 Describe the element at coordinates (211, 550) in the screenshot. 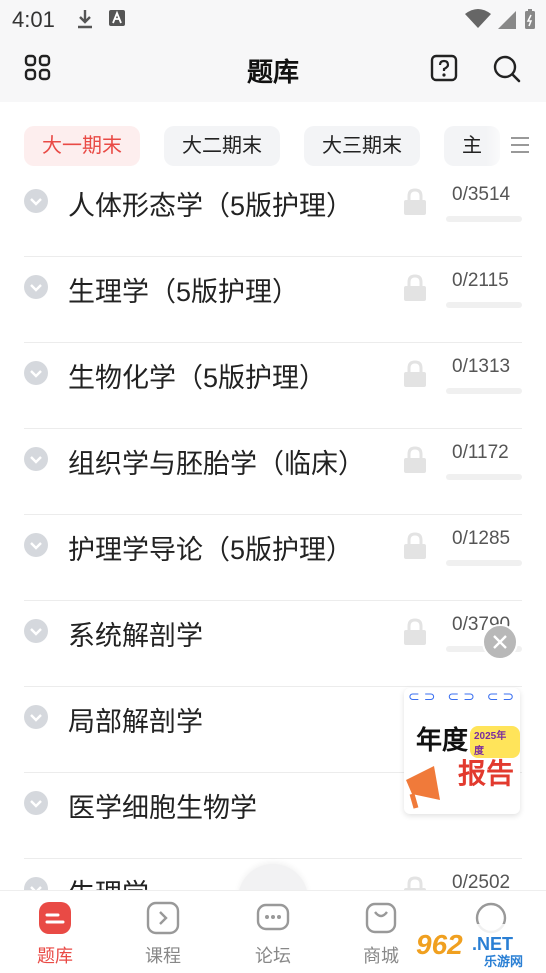

I see `subject-name: 护理学导论（5版护理）` at that location.